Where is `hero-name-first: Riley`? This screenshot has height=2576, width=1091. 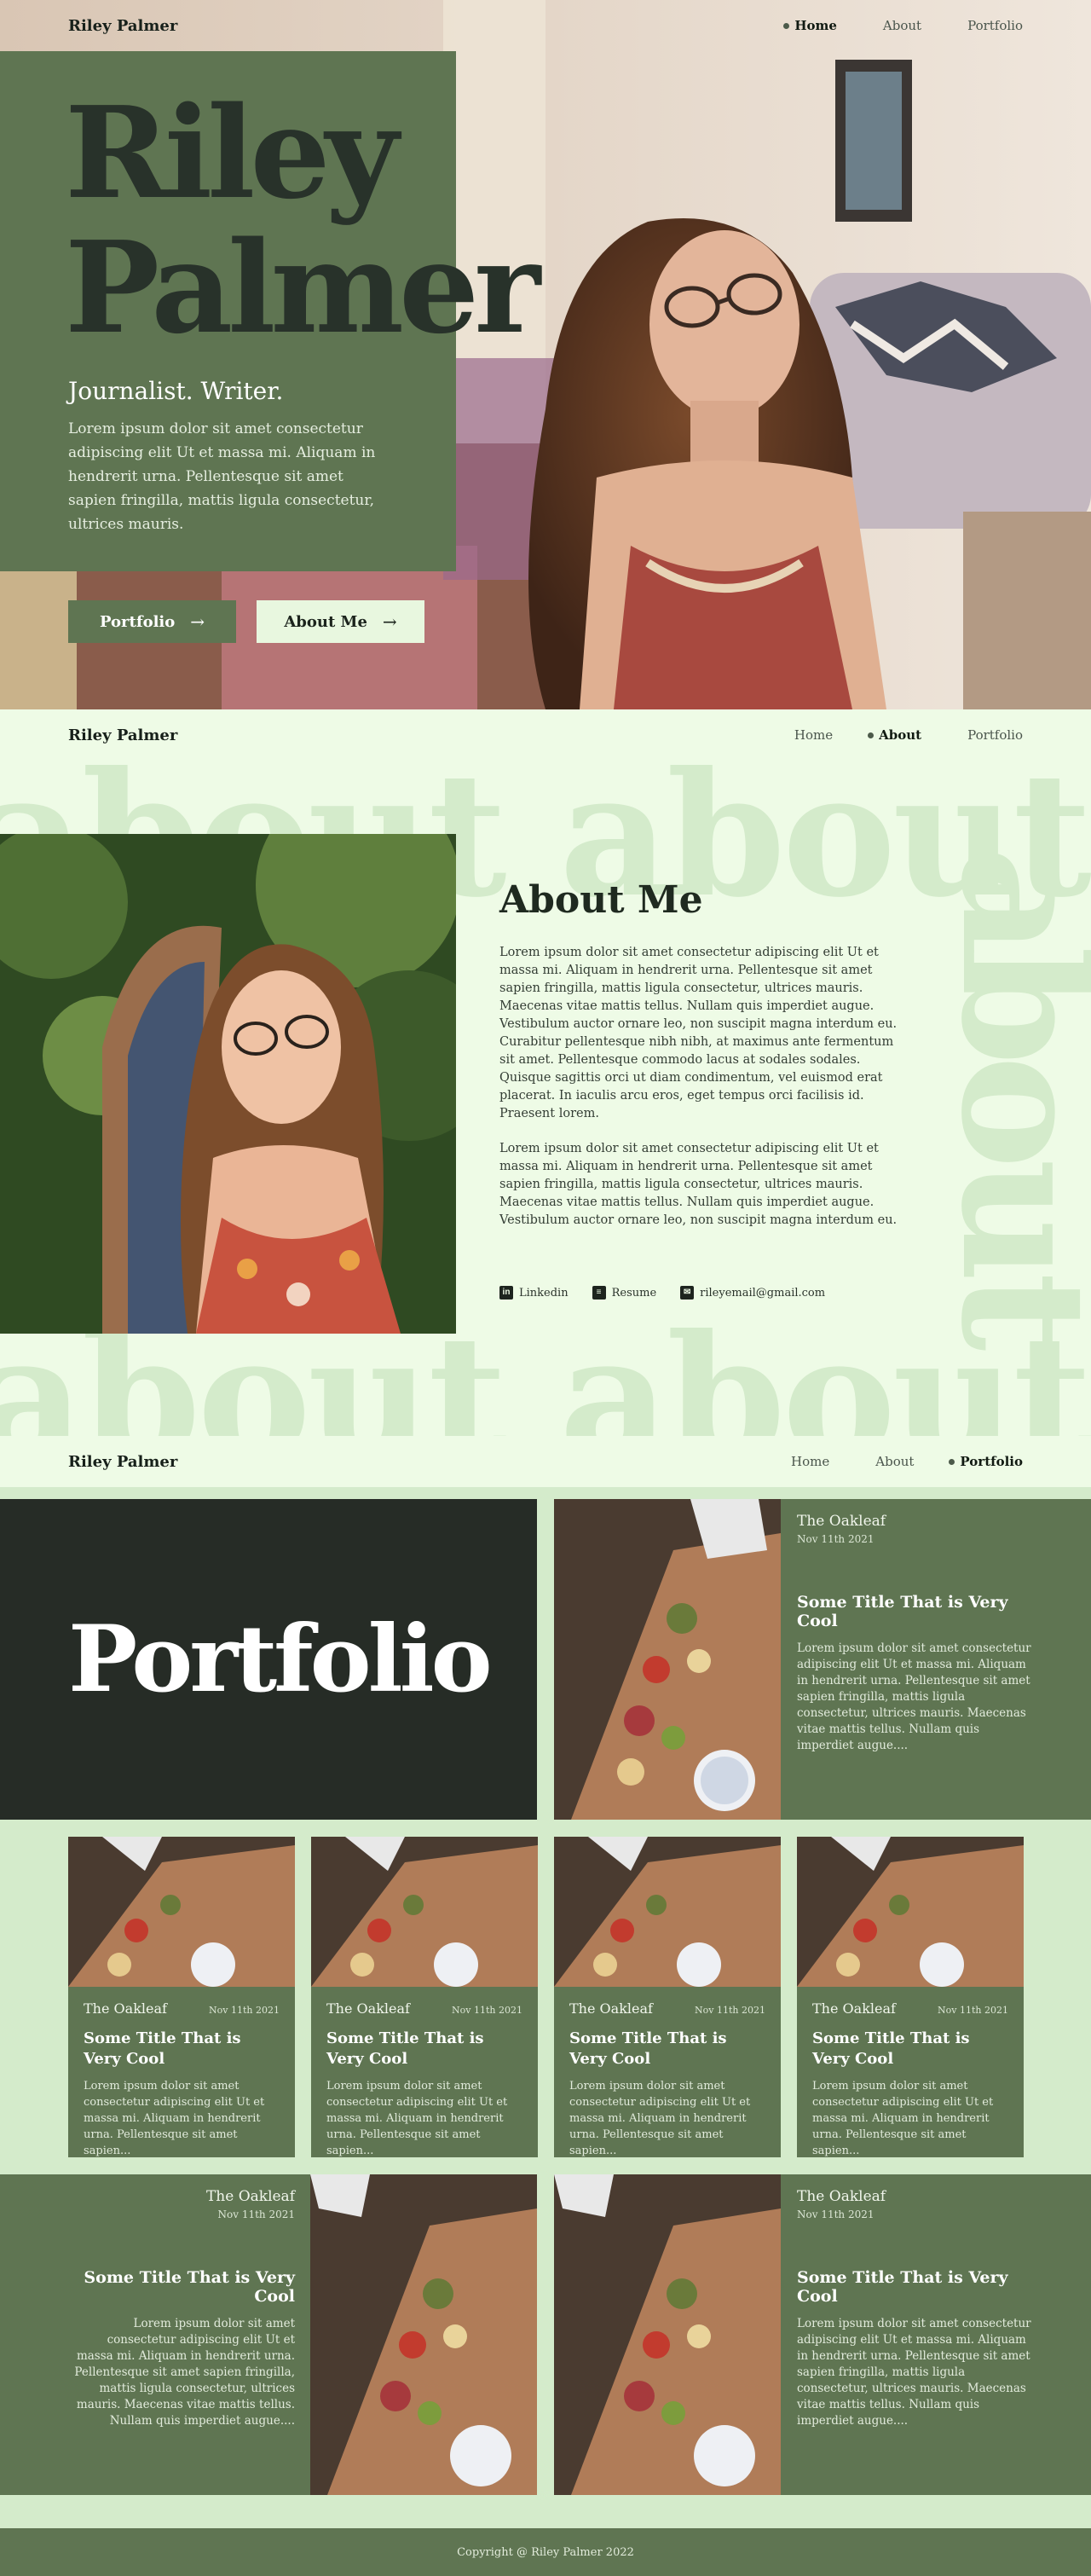
hero-name-first: Riley is located at coordinates (232, 153).